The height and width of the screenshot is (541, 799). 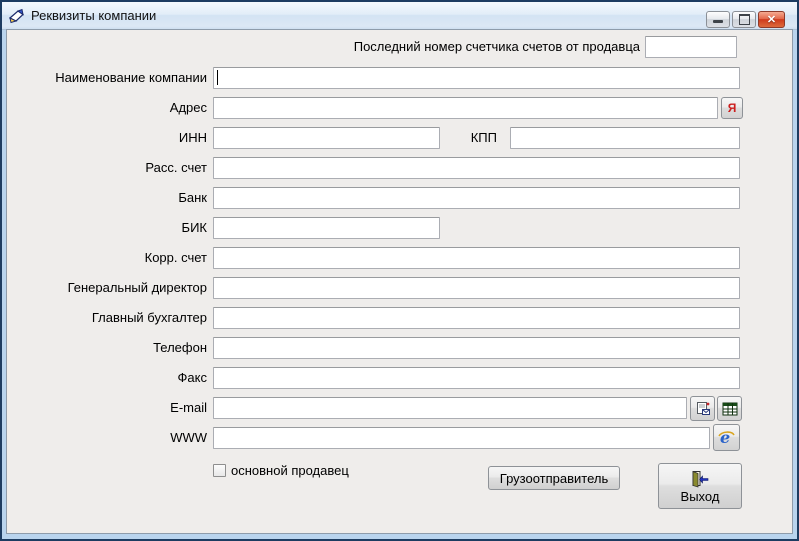 I want to click on www-input, so click(x=461, y=438).